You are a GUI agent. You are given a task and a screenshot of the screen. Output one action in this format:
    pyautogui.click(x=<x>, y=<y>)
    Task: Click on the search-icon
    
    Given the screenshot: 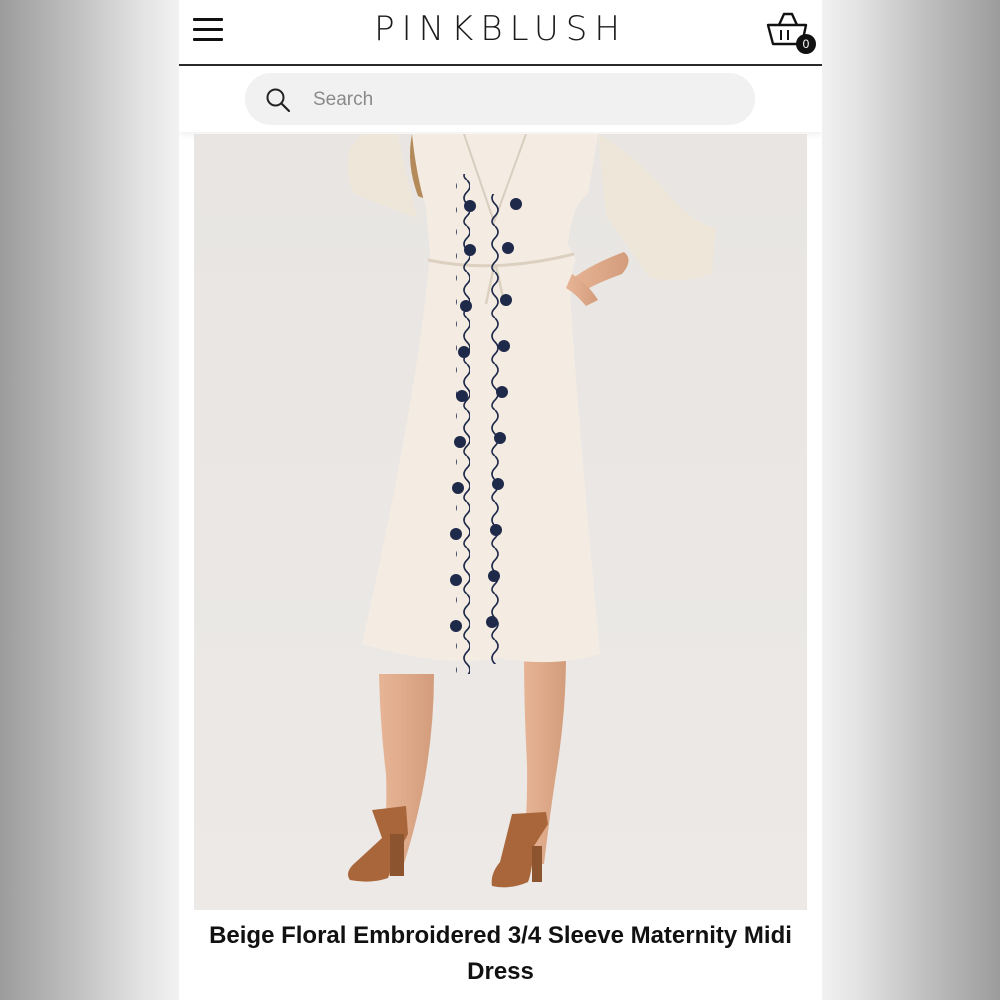 What is the action you would take?
    pyautogui.click(x=278, y=100)
    